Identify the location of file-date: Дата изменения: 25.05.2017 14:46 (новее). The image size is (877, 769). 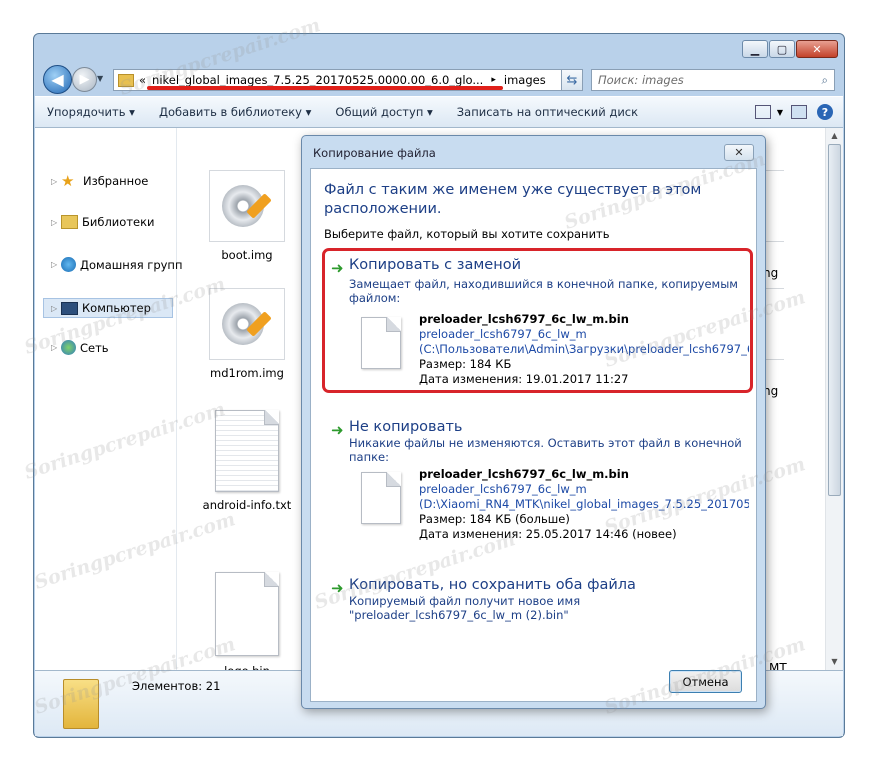
(548, 534).